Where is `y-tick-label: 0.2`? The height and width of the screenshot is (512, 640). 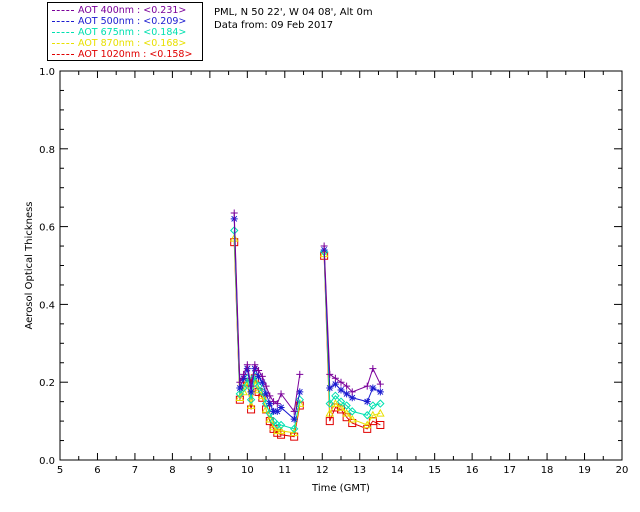 y-tick-label: 0.2 is located at coordinates (47, 383).